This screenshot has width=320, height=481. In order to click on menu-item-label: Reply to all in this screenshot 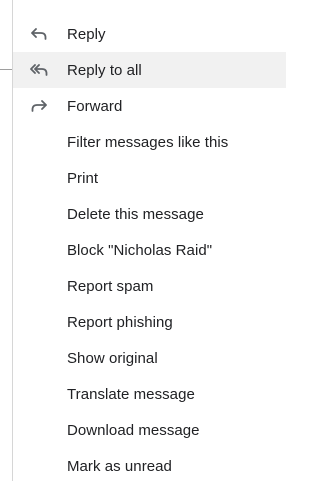, I will do `click(104, 70)`.